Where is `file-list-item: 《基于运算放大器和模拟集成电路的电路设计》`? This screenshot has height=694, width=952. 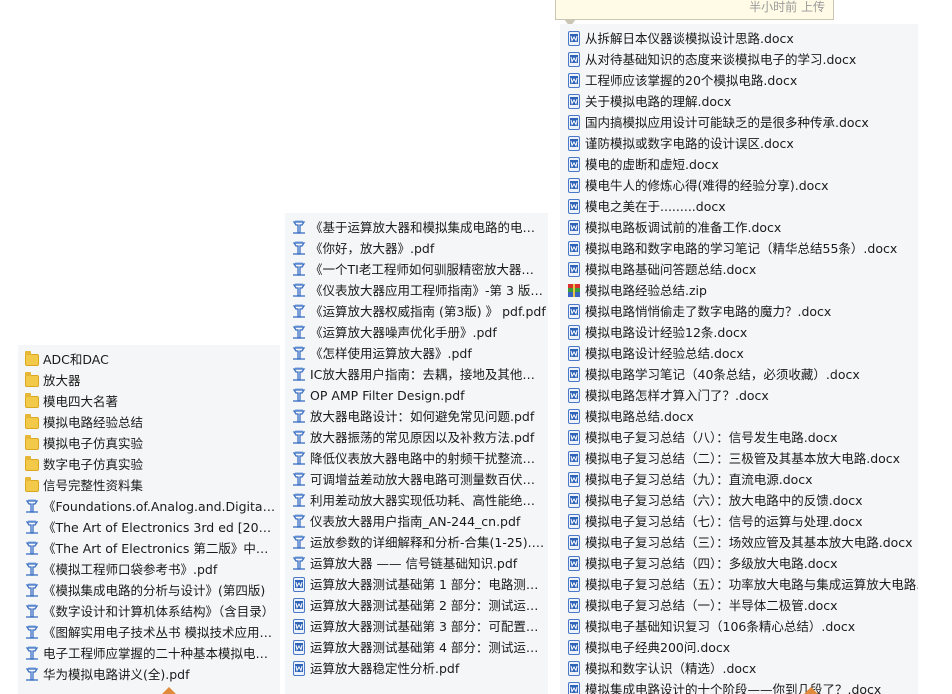 file-list-item: 《基于运算放大器和模拟集成电路的电路设计》 is located at coordinates (416, 227).